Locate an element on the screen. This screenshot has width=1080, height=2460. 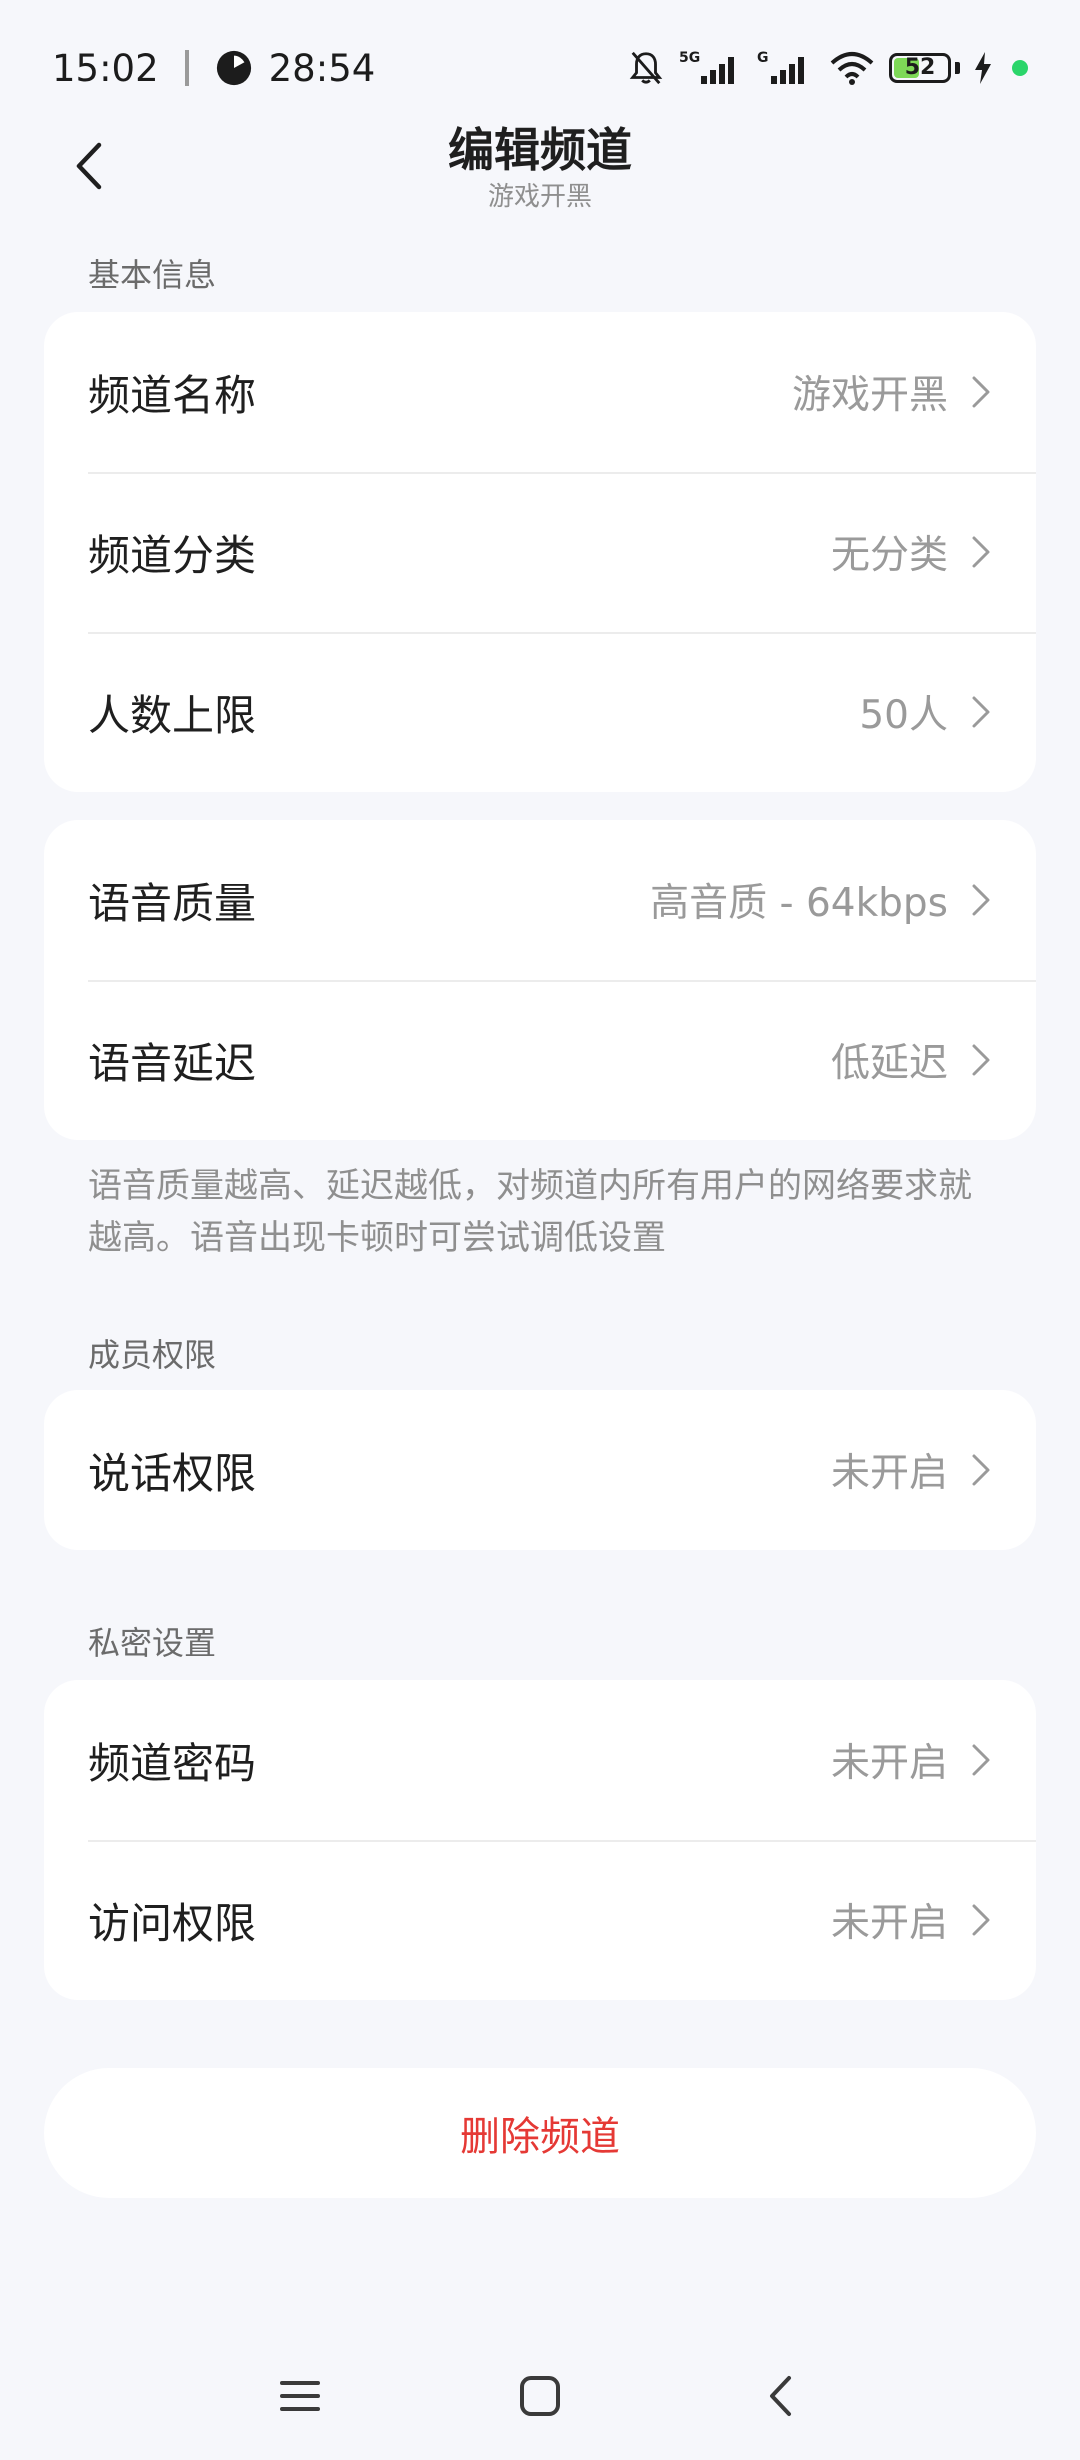
page-subtitle: 游戏开黑 is located at coordinates (539, 197).